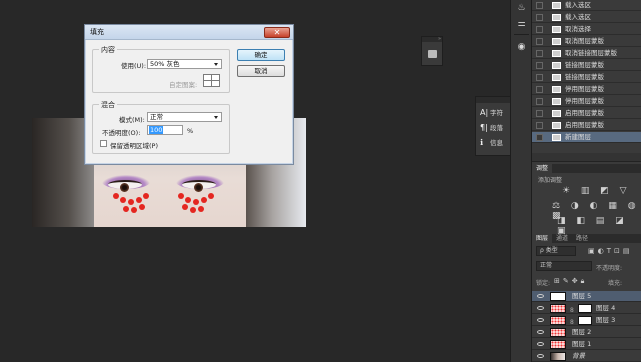  I want to click on adjust-icon: ⚌, so click(521, 24).